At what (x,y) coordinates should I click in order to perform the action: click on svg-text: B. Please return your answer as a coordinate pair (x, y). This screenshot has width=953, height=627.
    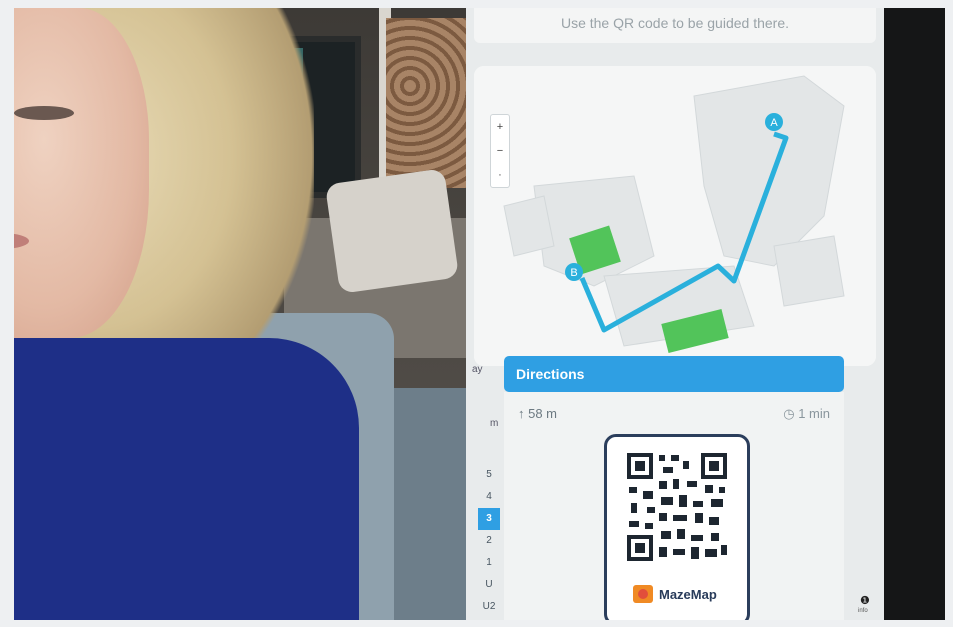
    Looking at the image, I should click on (573, 273).